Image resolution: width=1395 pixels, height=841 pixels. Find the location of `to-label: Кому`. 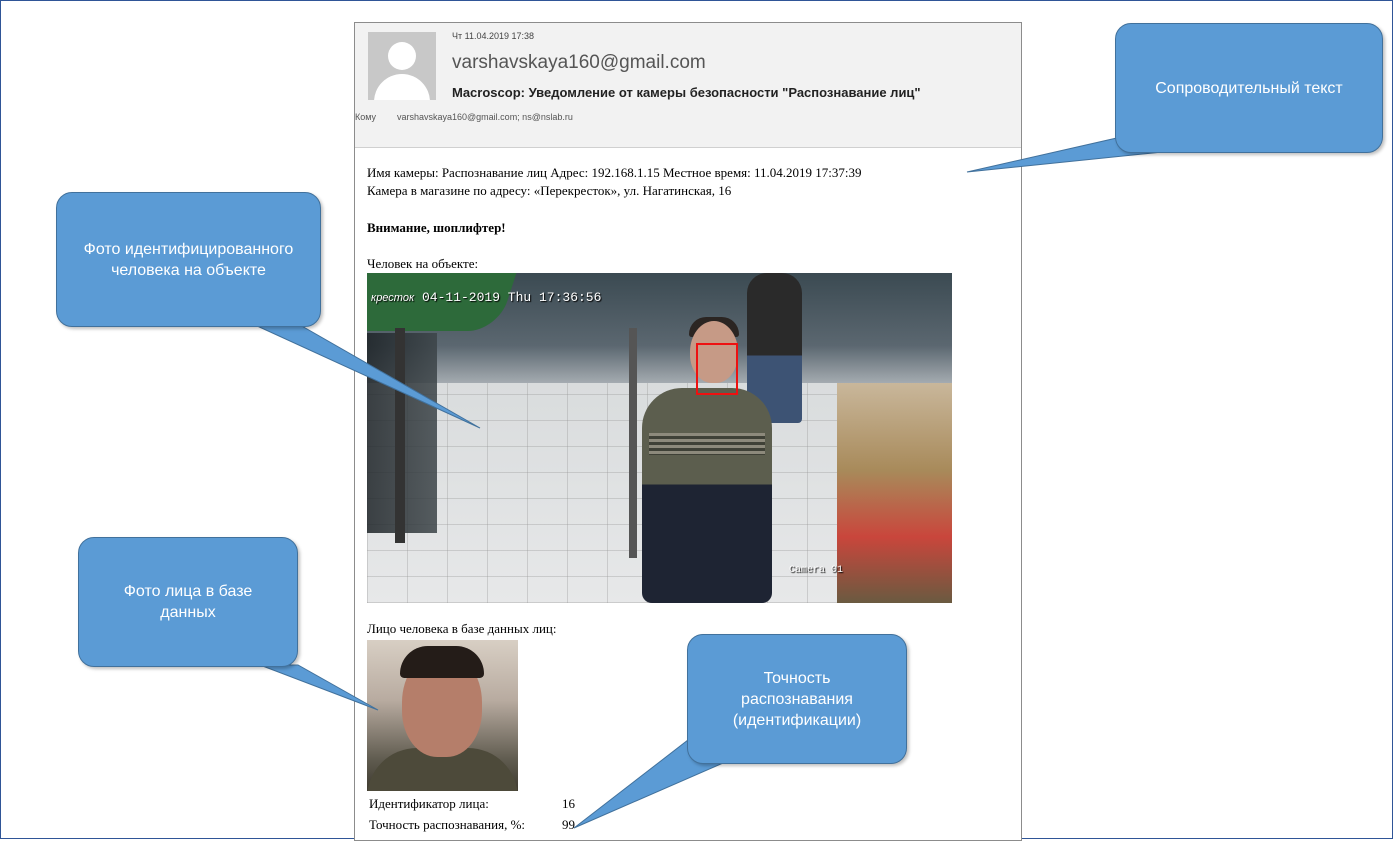

to-label: Кому is located at coordinates (366, 117).